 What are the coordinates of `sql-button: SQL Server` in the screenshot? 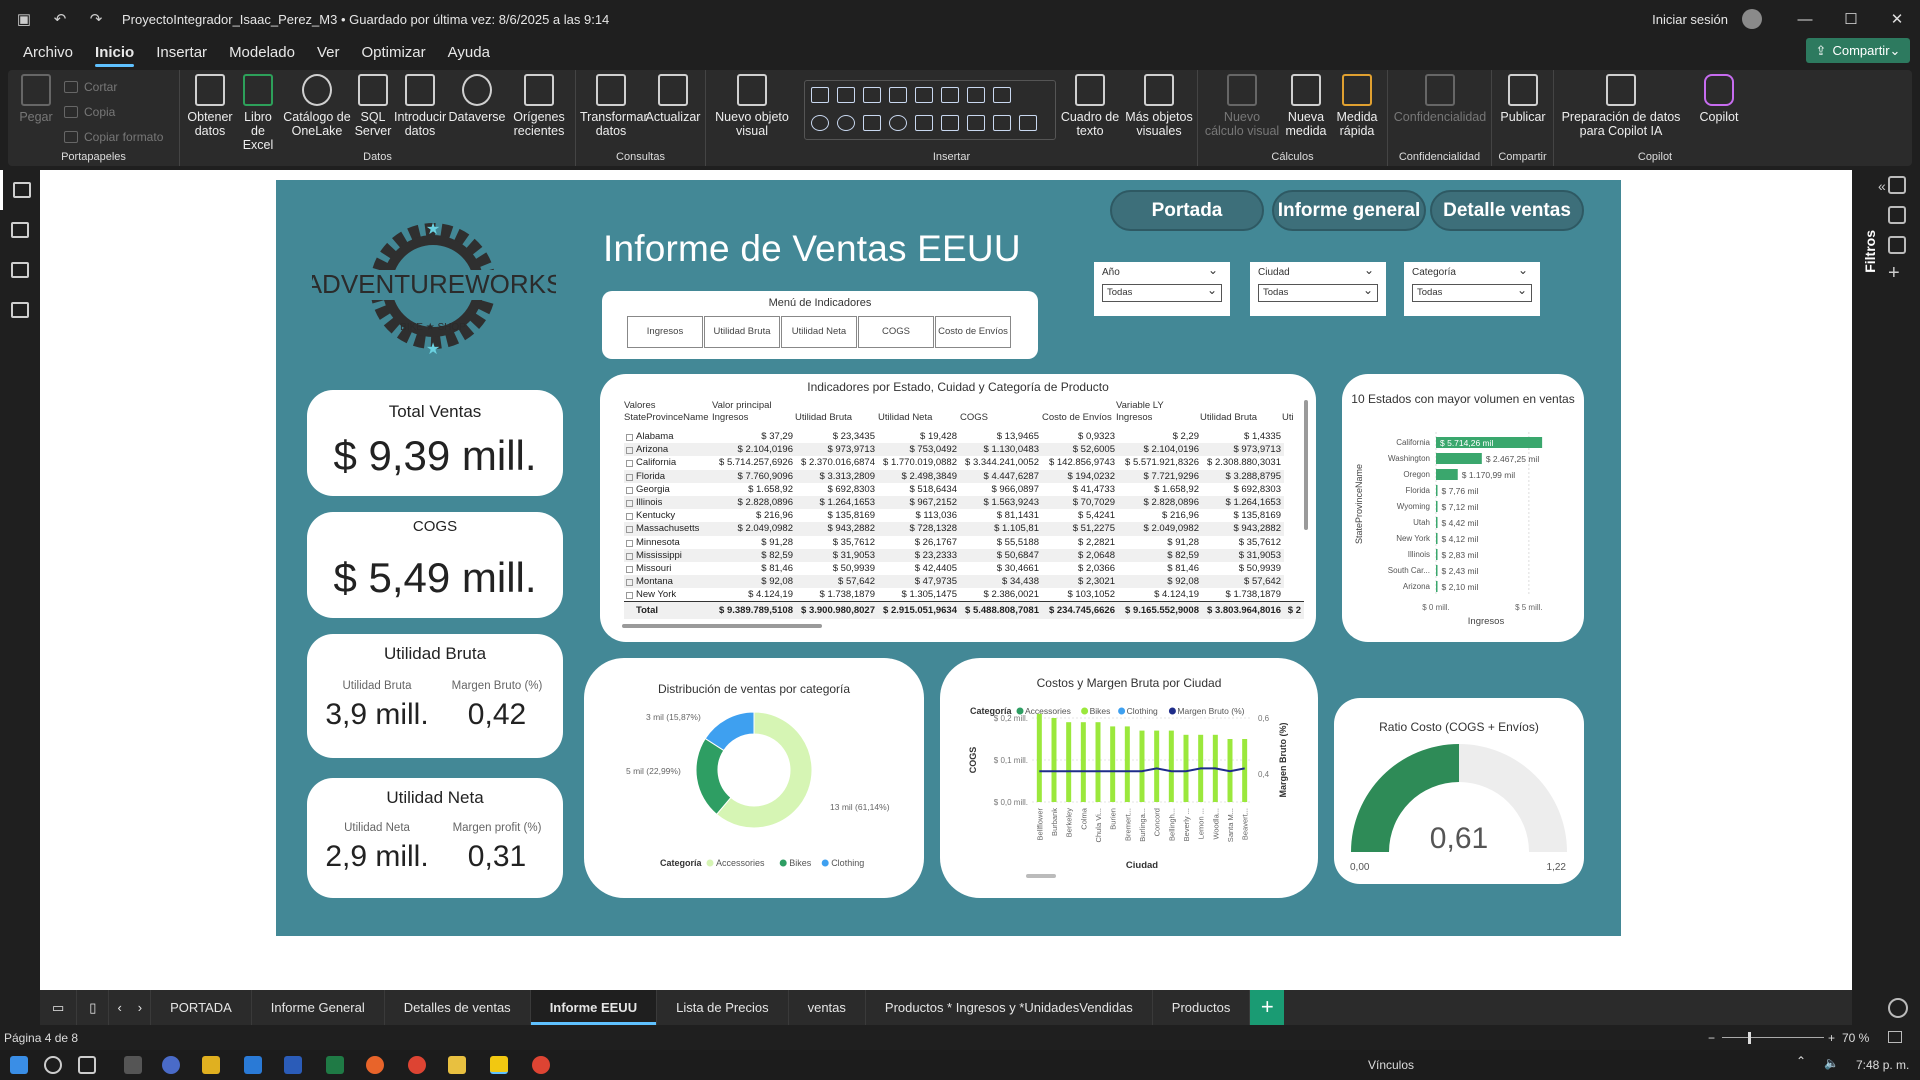 It's located at (373, 106).